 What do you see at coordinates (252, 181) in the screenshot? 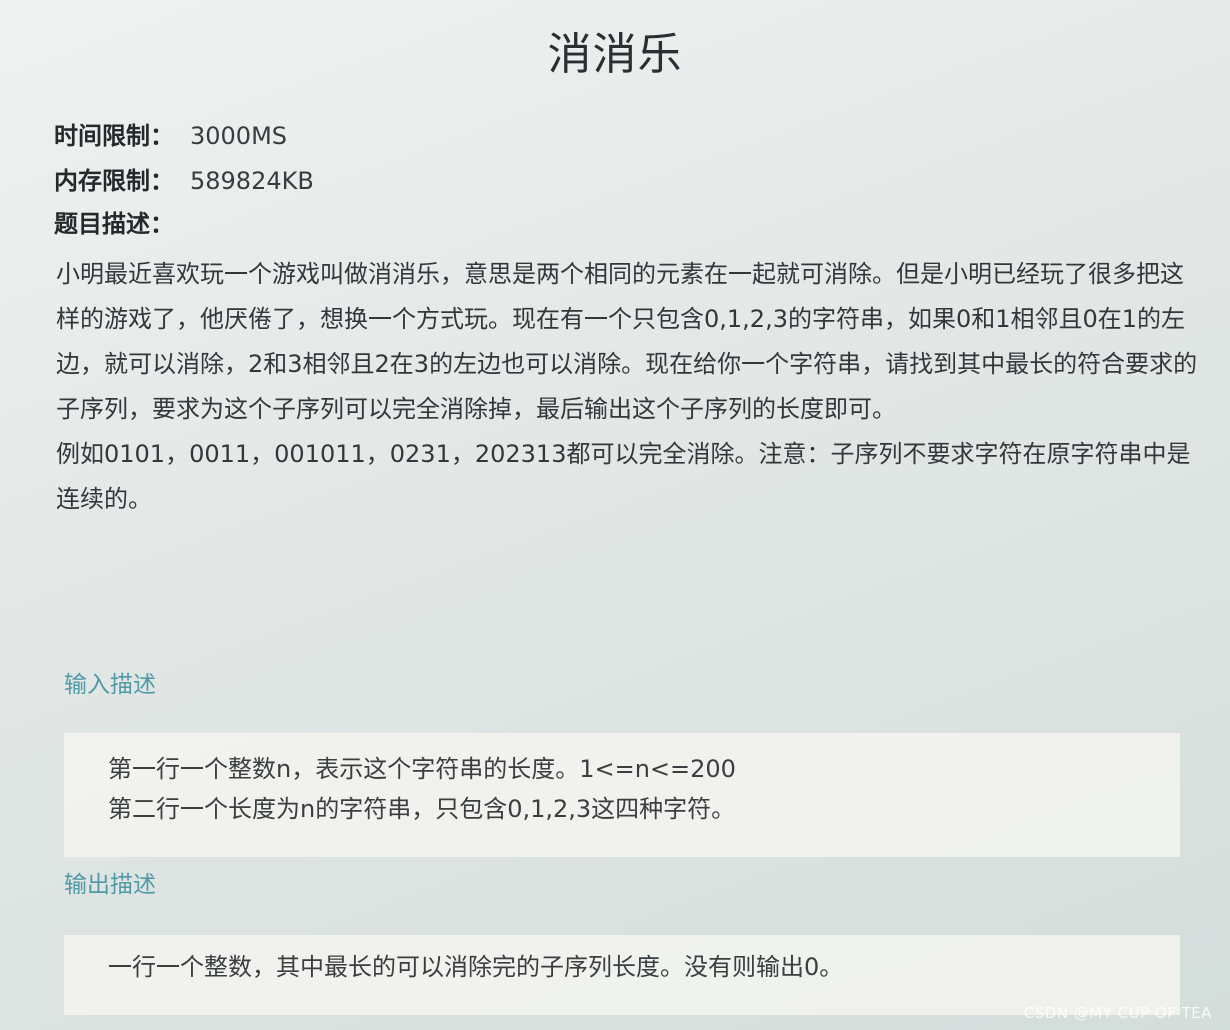
I see `memory-limit-value: 589824KB` at bounding box center [252, 181].